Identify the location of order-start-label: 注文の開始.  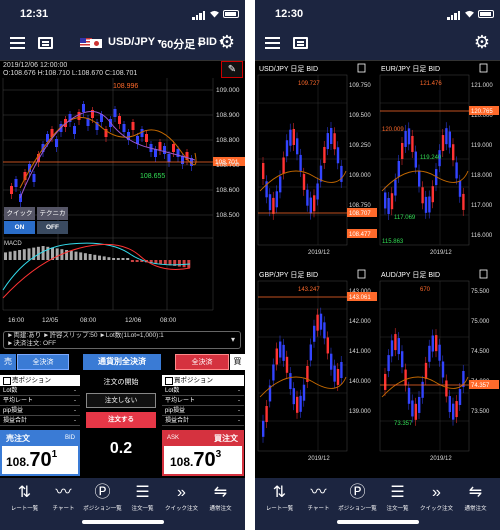
(121, 382).